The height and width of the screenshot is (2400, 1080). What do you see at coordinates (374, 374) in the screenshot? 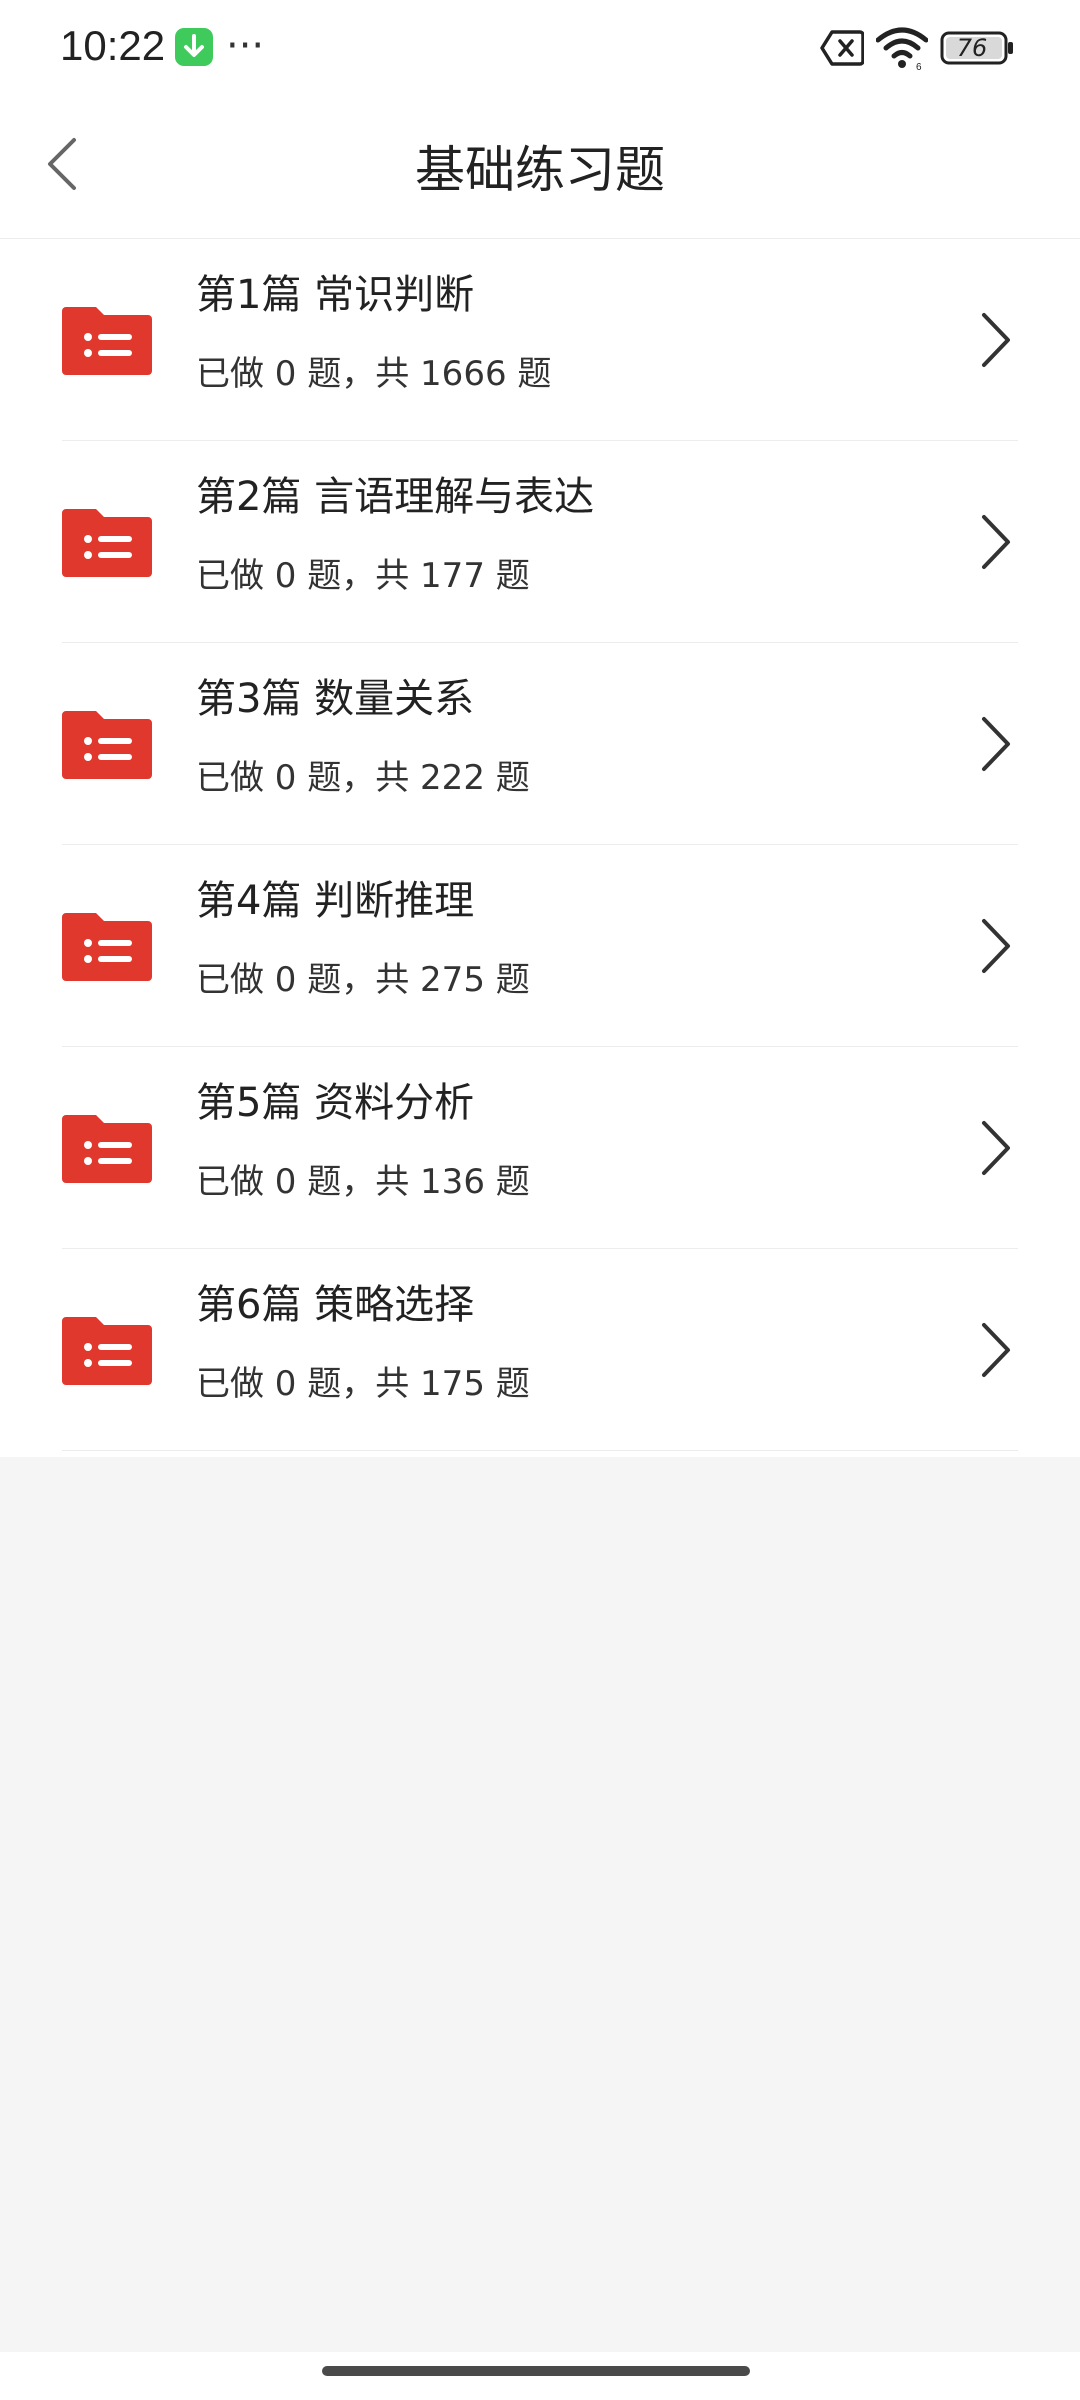
I see `item-progress: 已做 0 题，共 1666 题` at bounding box center [374, 374].